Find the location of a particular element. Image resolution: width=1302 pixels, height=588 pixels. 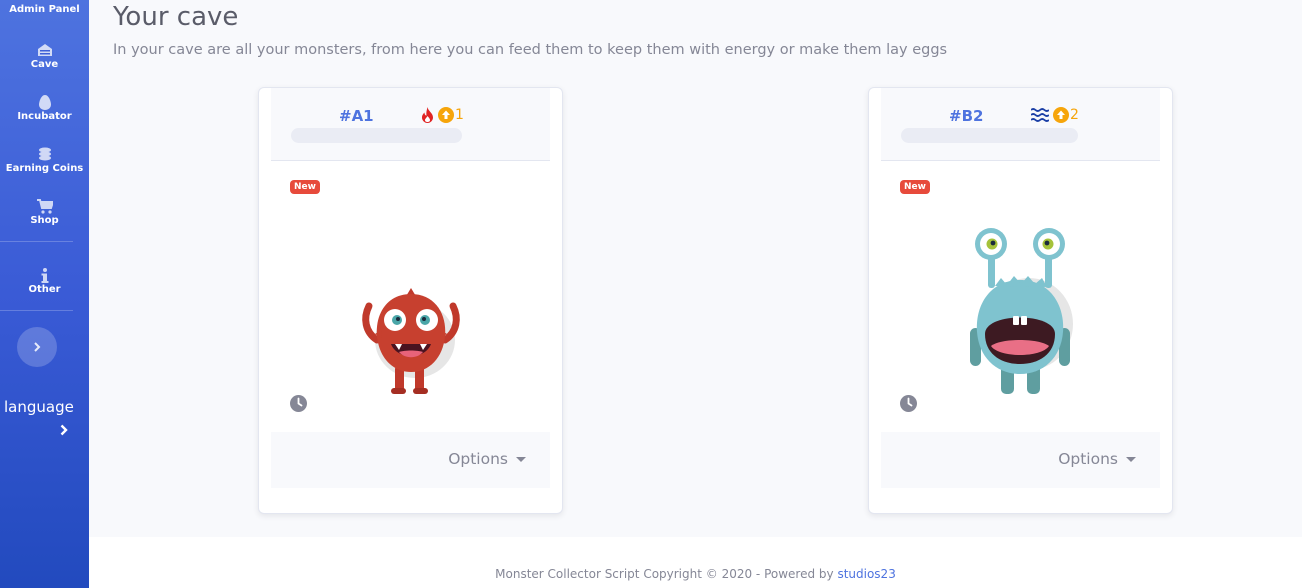

egg-icon is located at coordinates (44, 102).